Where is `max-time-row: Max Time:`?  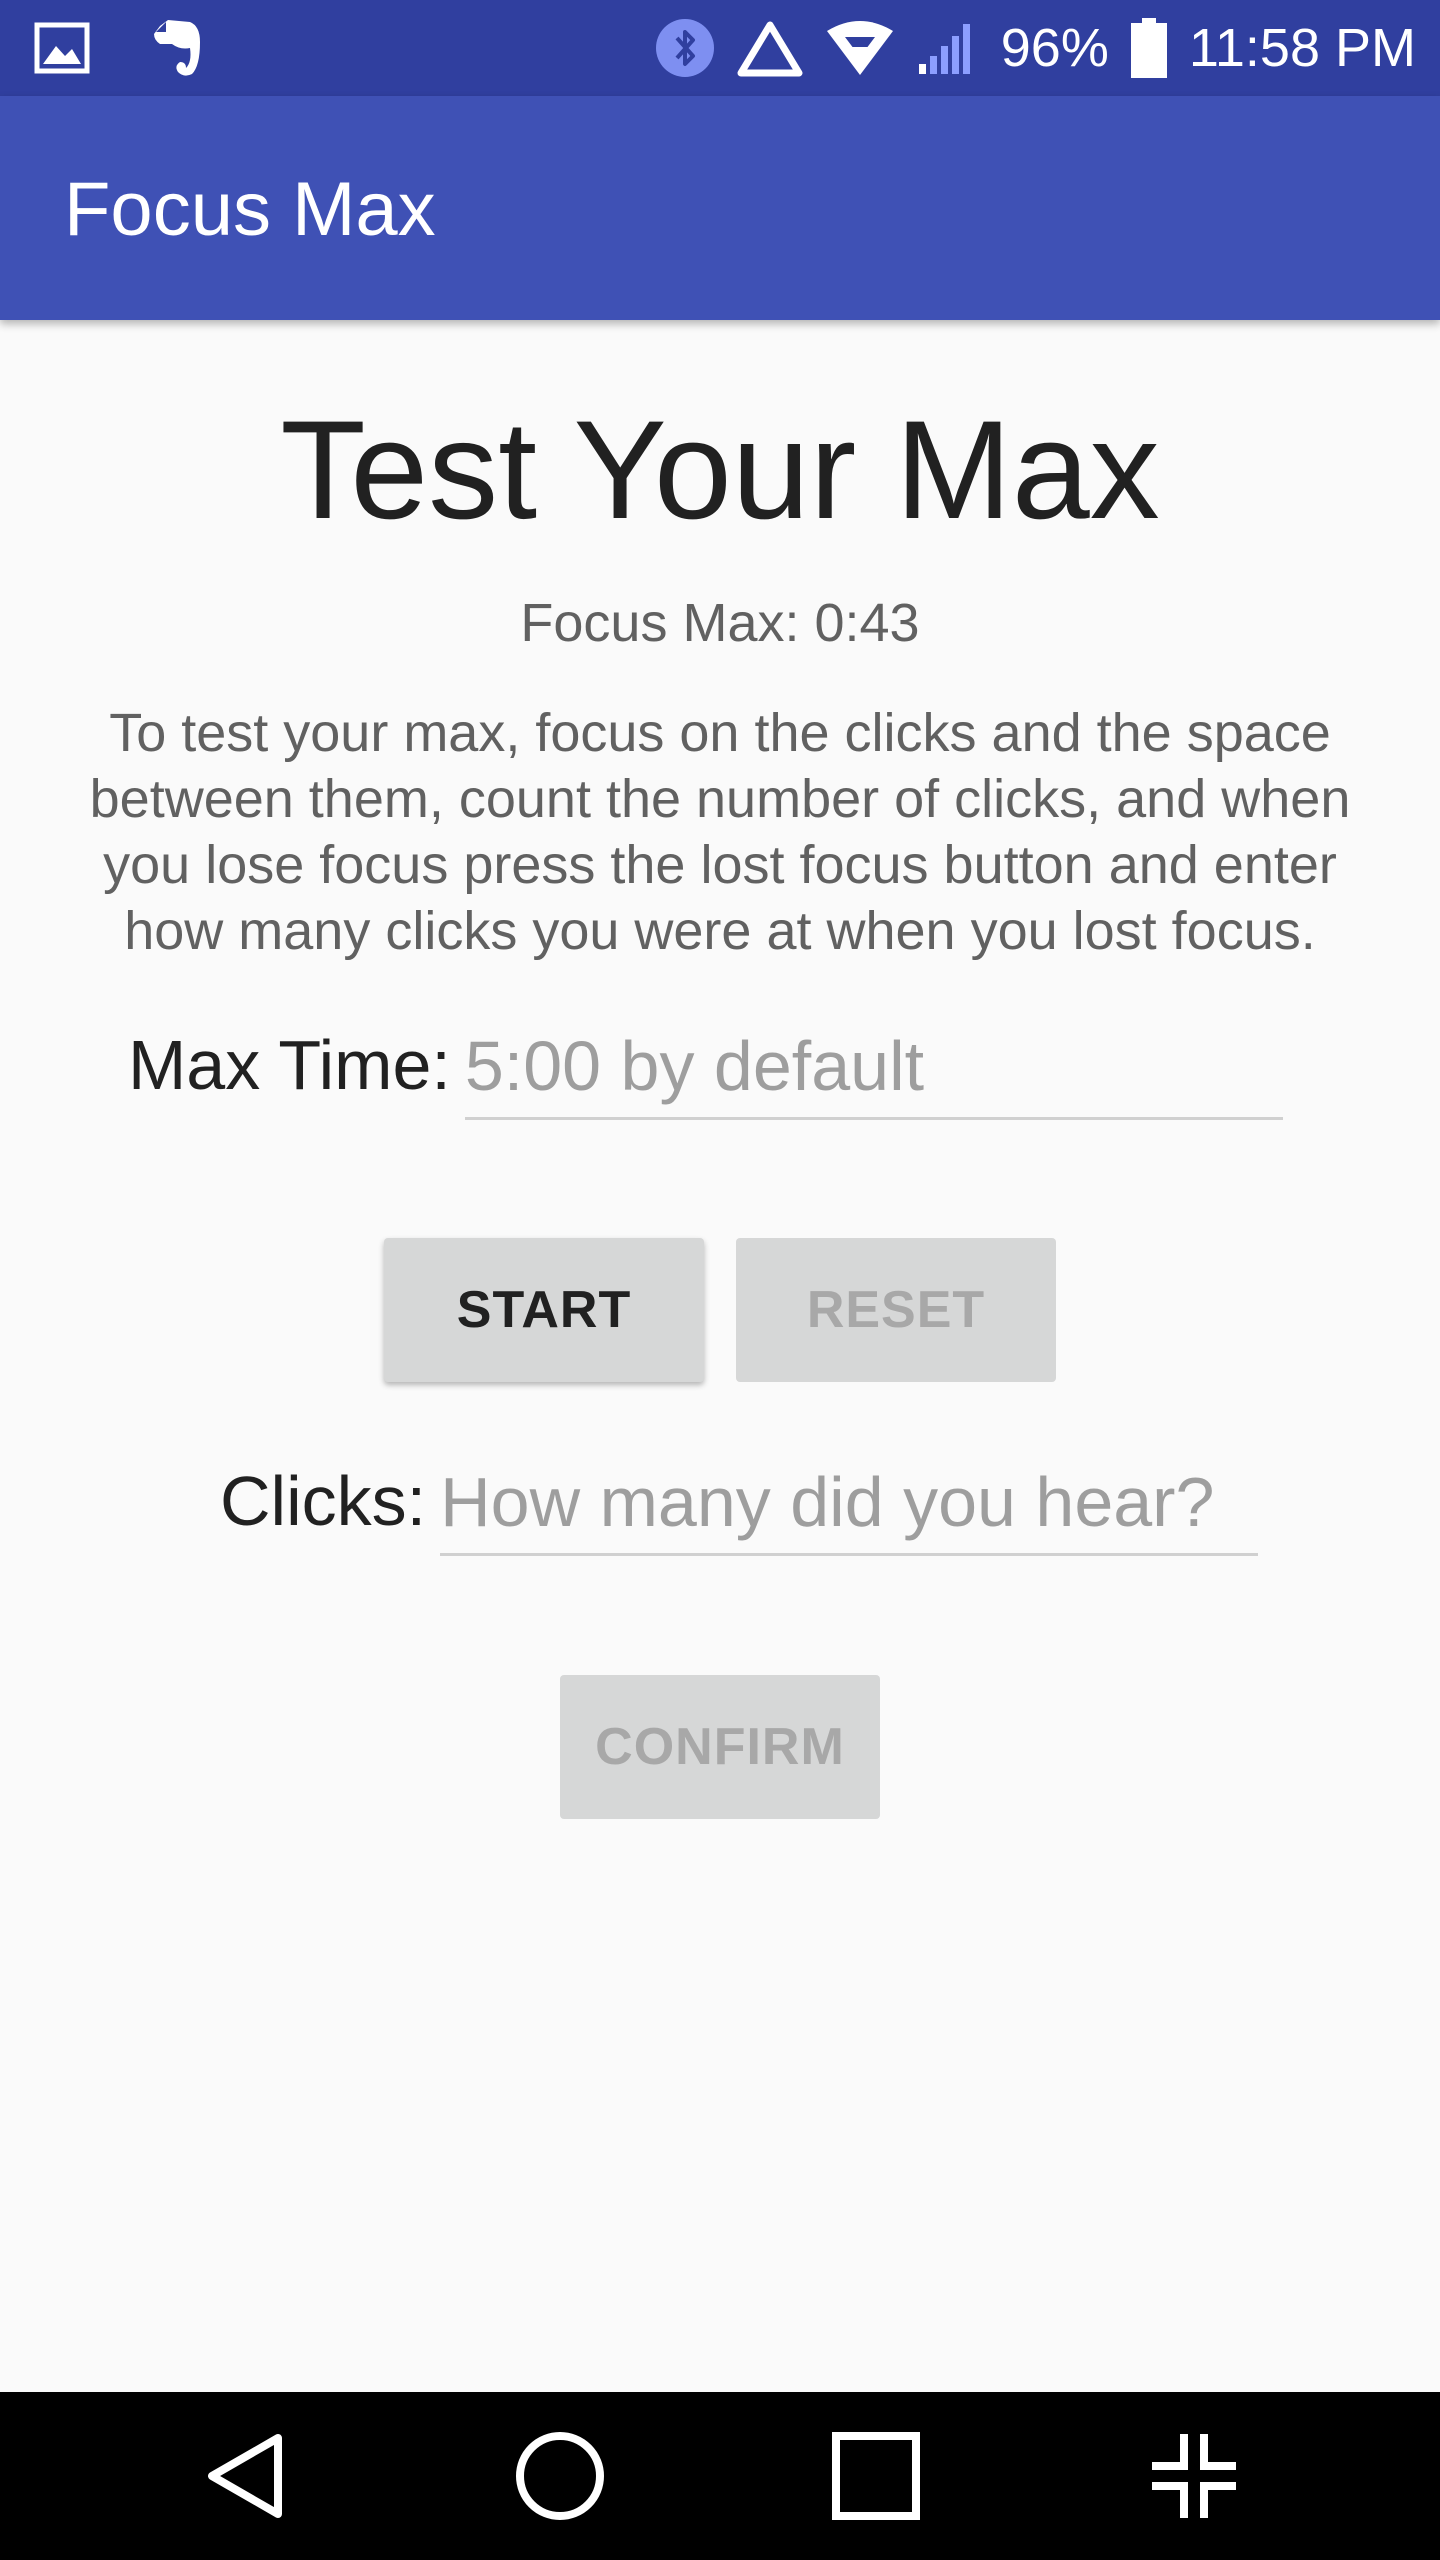
max-time-row: Max Time: is located at coordinates (705, 1075).